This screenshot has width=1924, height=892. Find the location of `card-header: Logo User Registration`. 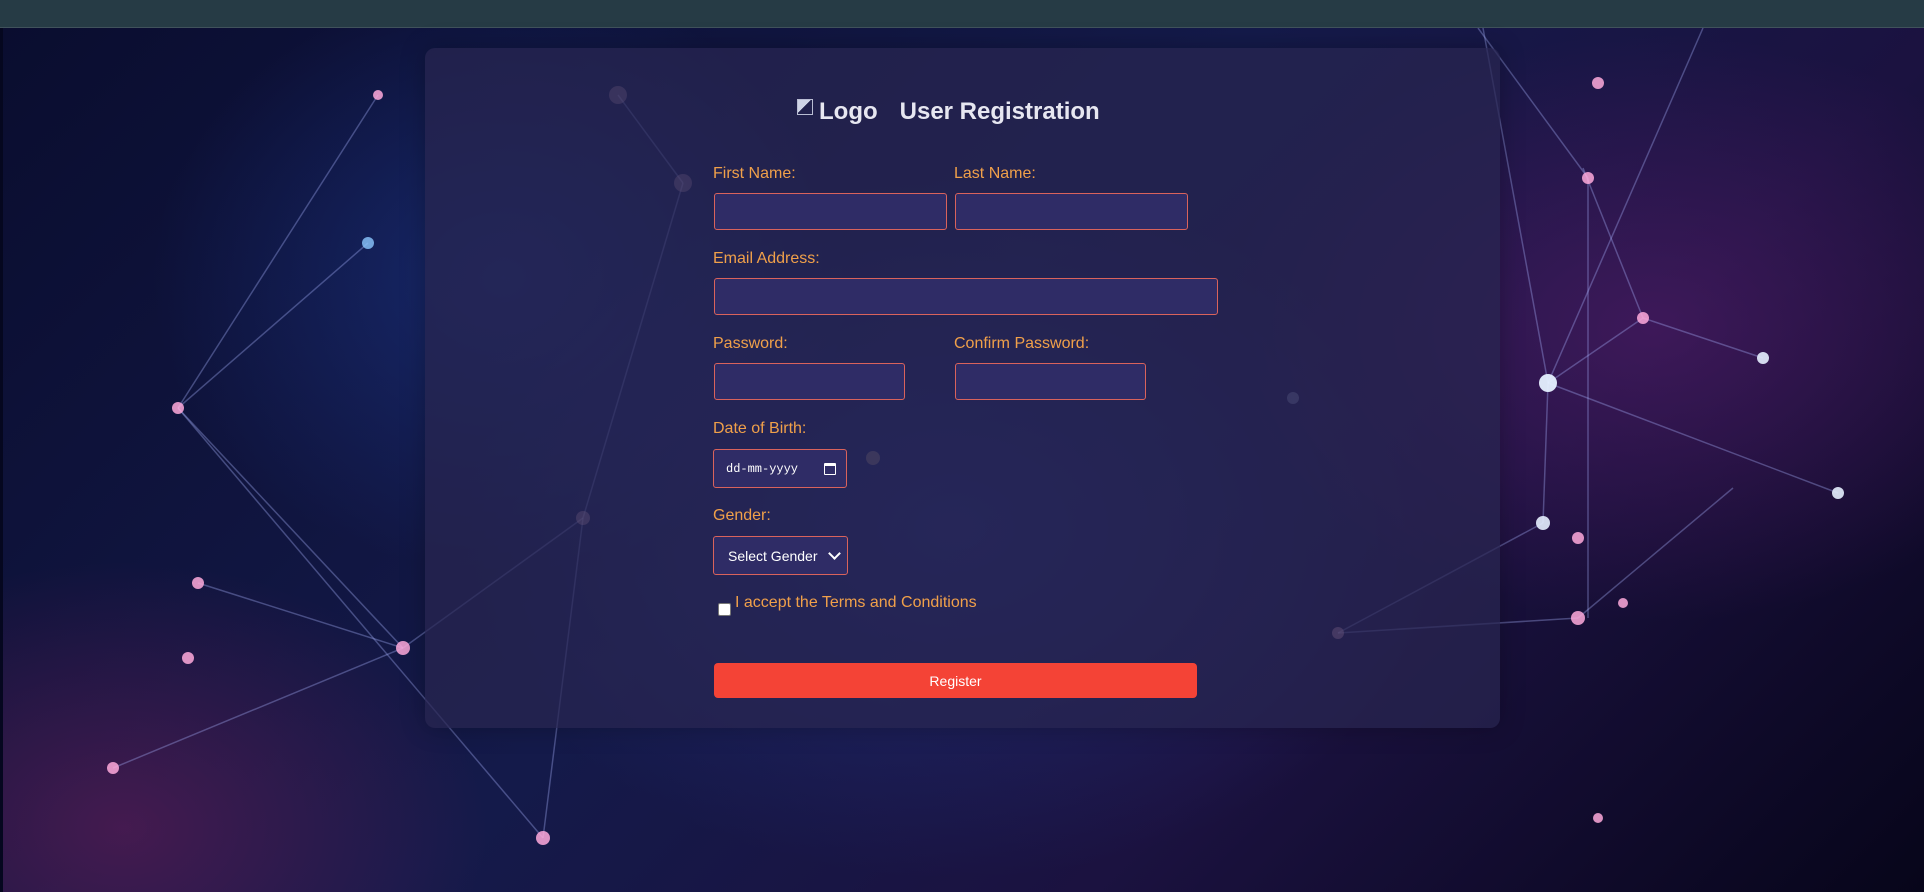

card-header: Logo User Registration is located at coordinates (948, 112).